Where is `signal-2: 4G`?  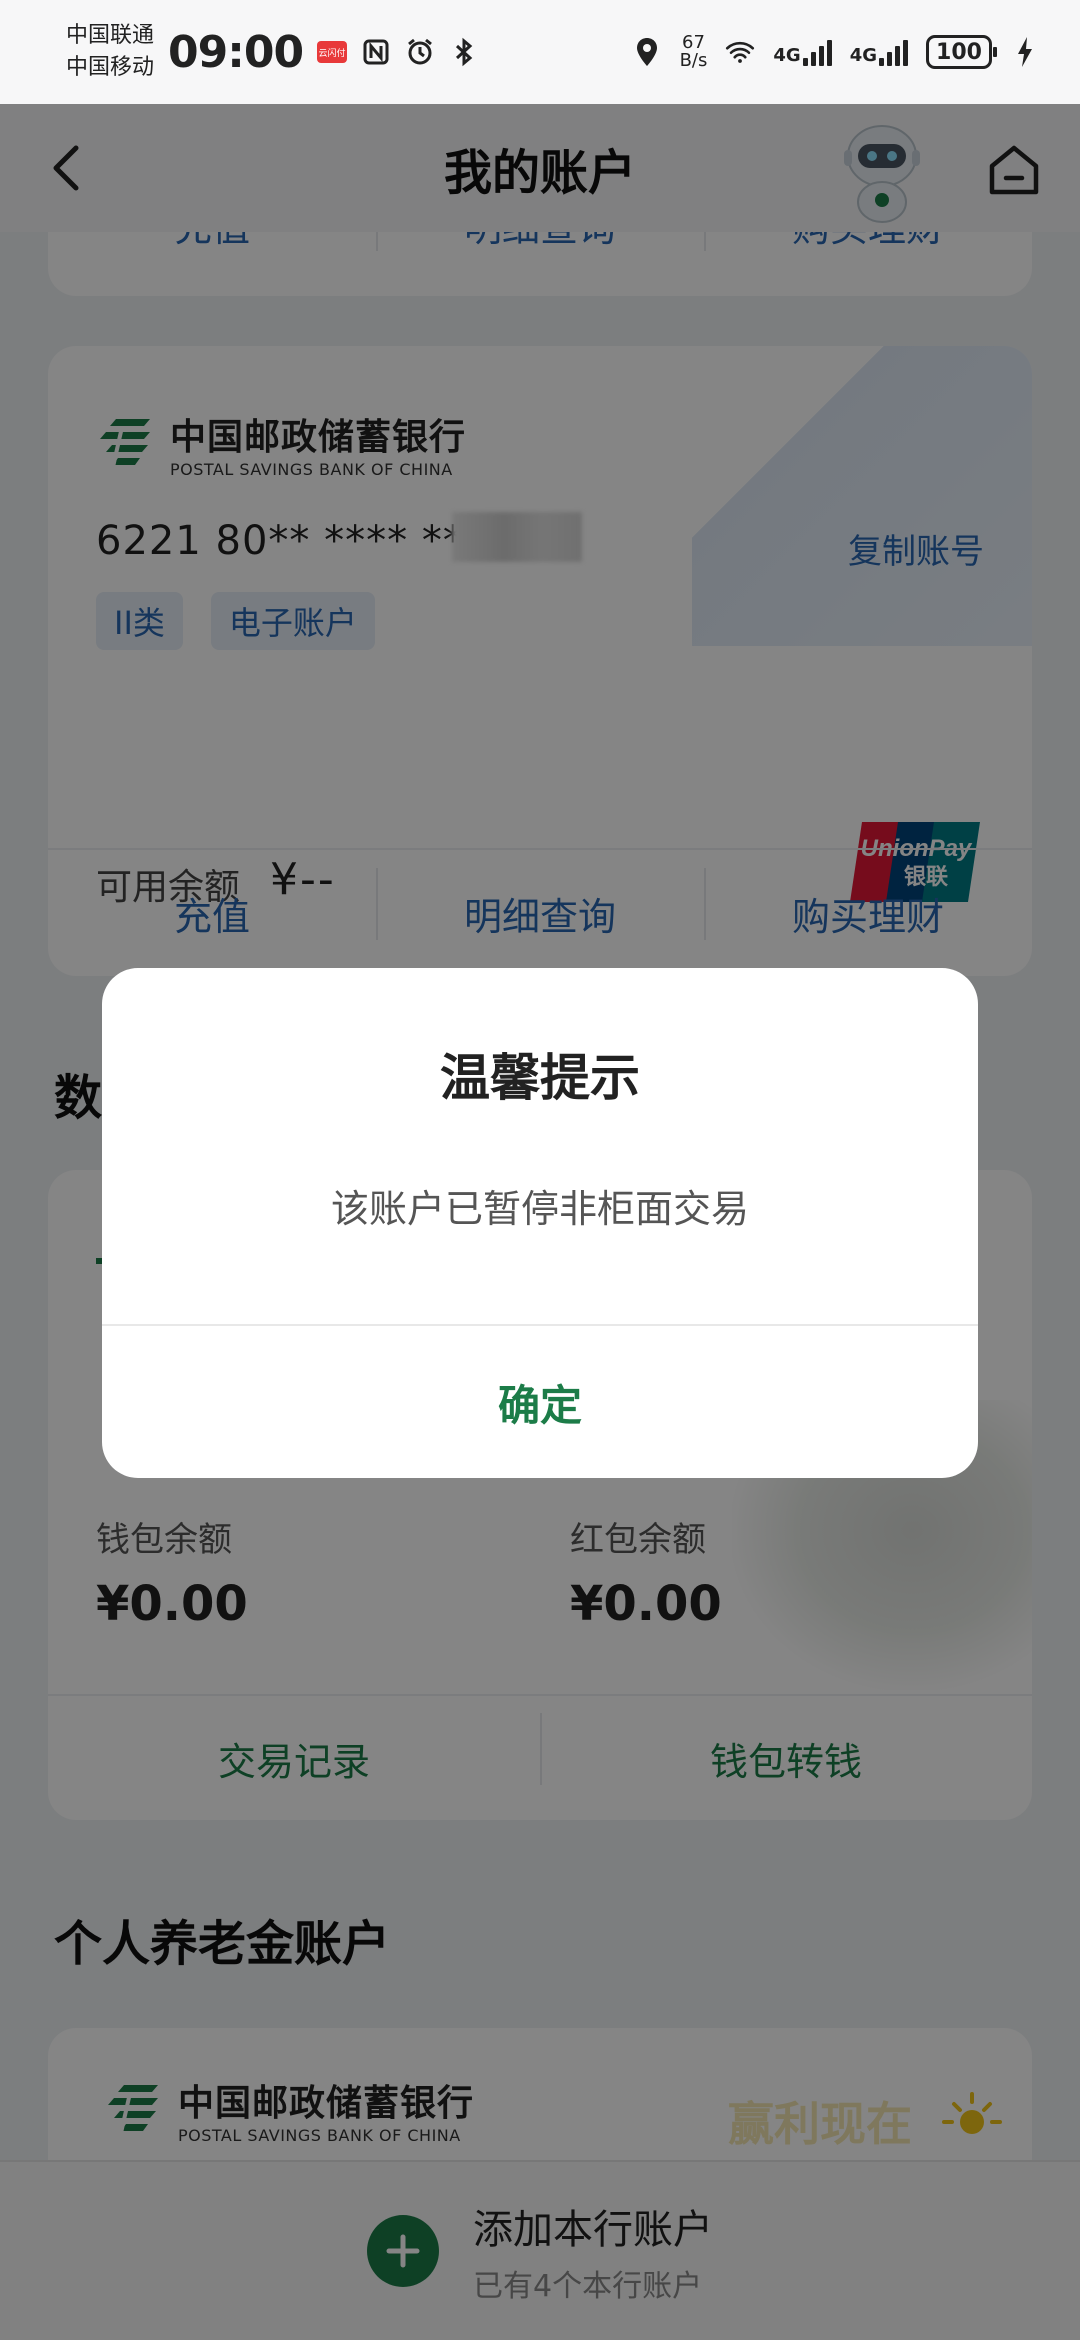 signal-2: 4G is located at coordinates (879, 52).